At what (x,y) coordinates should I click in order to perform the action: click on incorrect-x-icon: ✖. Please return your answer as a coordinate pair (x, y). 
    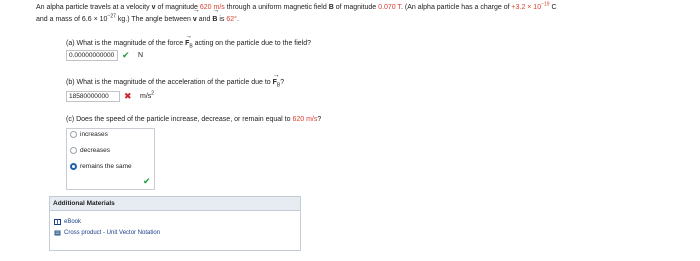
    Looking at the image, I should click on (128, 96).